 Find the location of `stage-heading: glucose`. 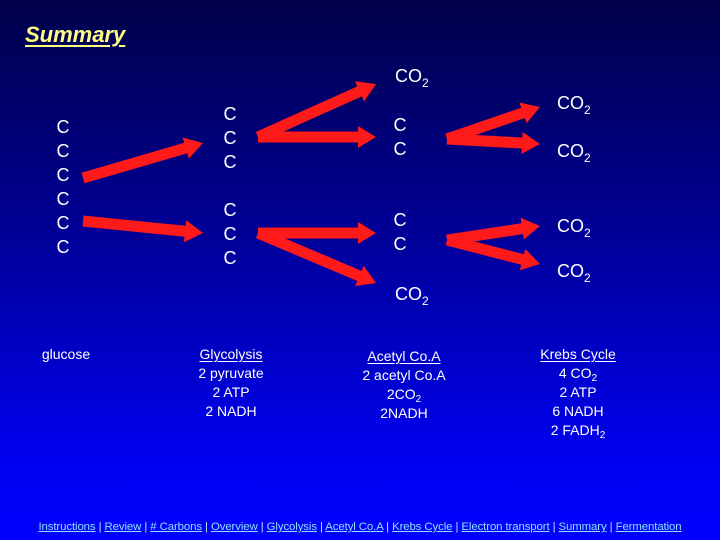

stage-heading: glucose is located at coordinates (66, 354).